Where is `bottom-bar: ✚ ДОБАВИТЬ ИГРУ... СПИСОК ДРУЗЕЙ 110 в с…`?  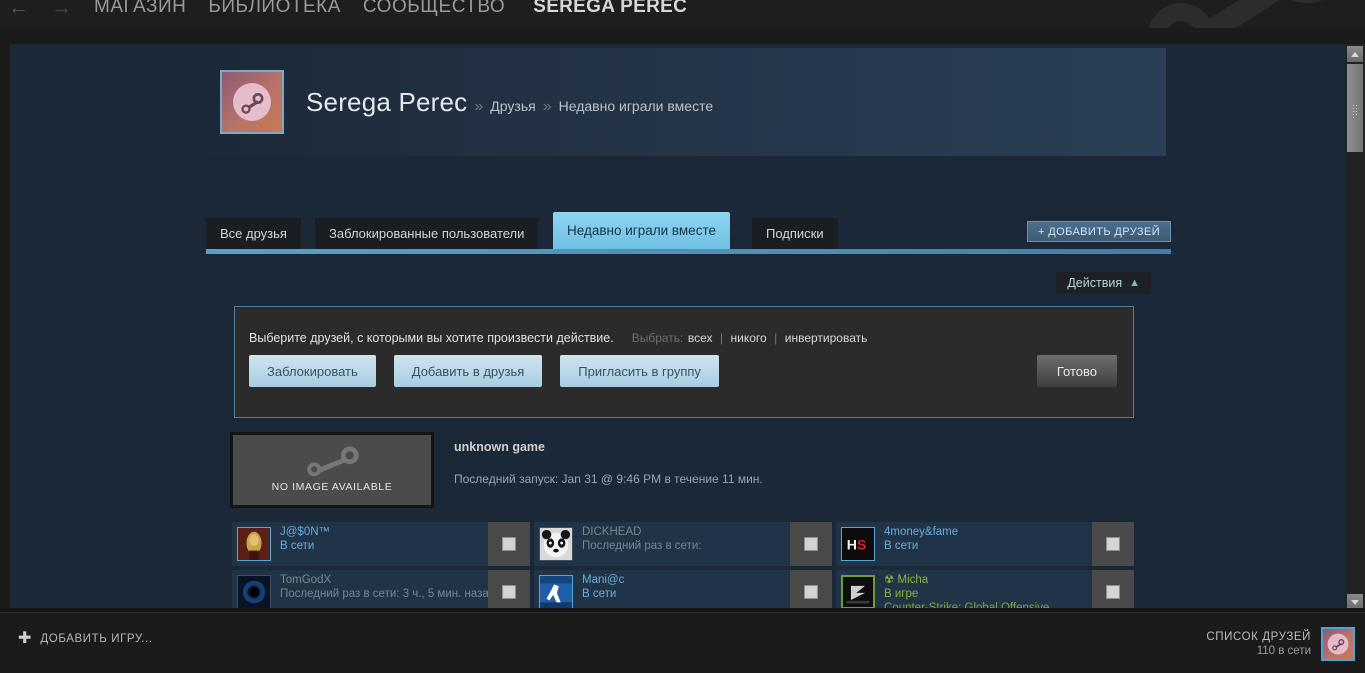
bottom-bar: ✚ ДОБАВИТЬ ИГРУ... СПИСОК ДРУЗЕЙ 110 в с… is located at coordinates (682, 642).